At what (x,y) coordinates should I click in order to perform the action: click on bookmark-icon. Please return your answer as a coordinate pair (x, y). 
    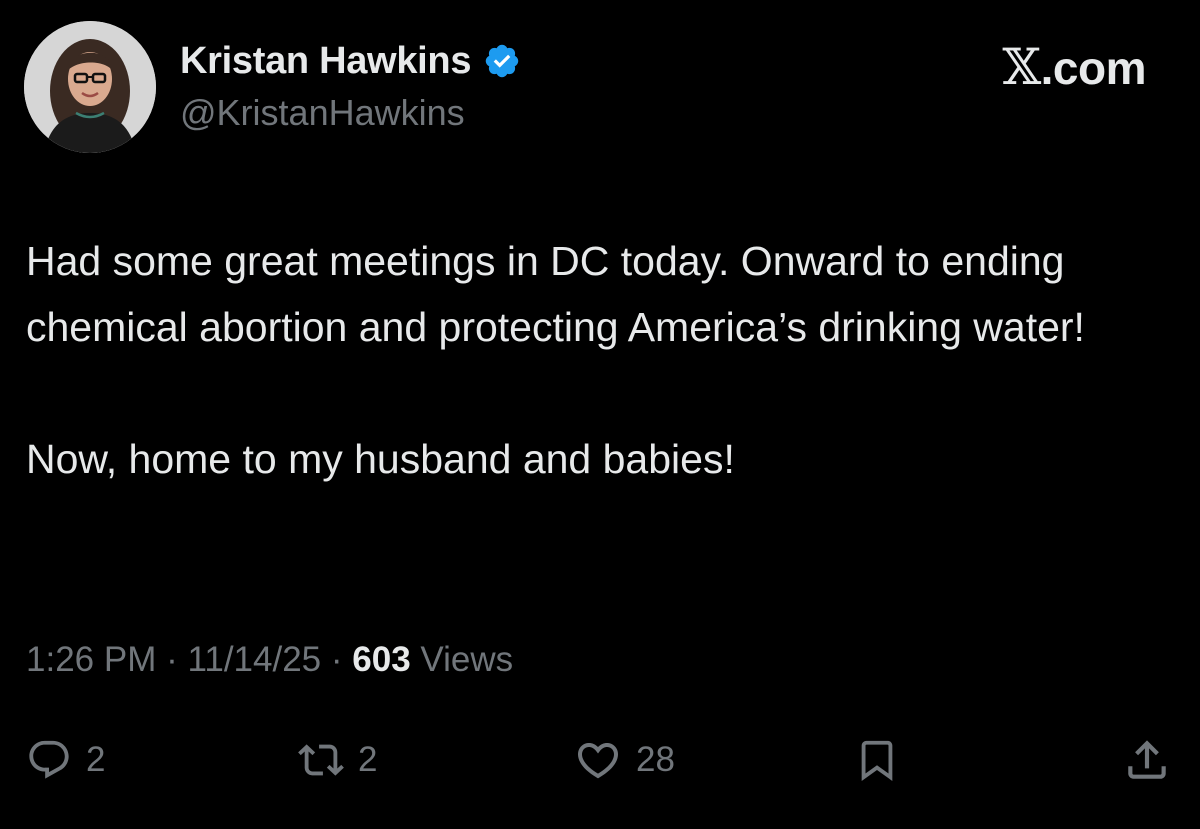
    Looking at the image, I should click on (877, 760).